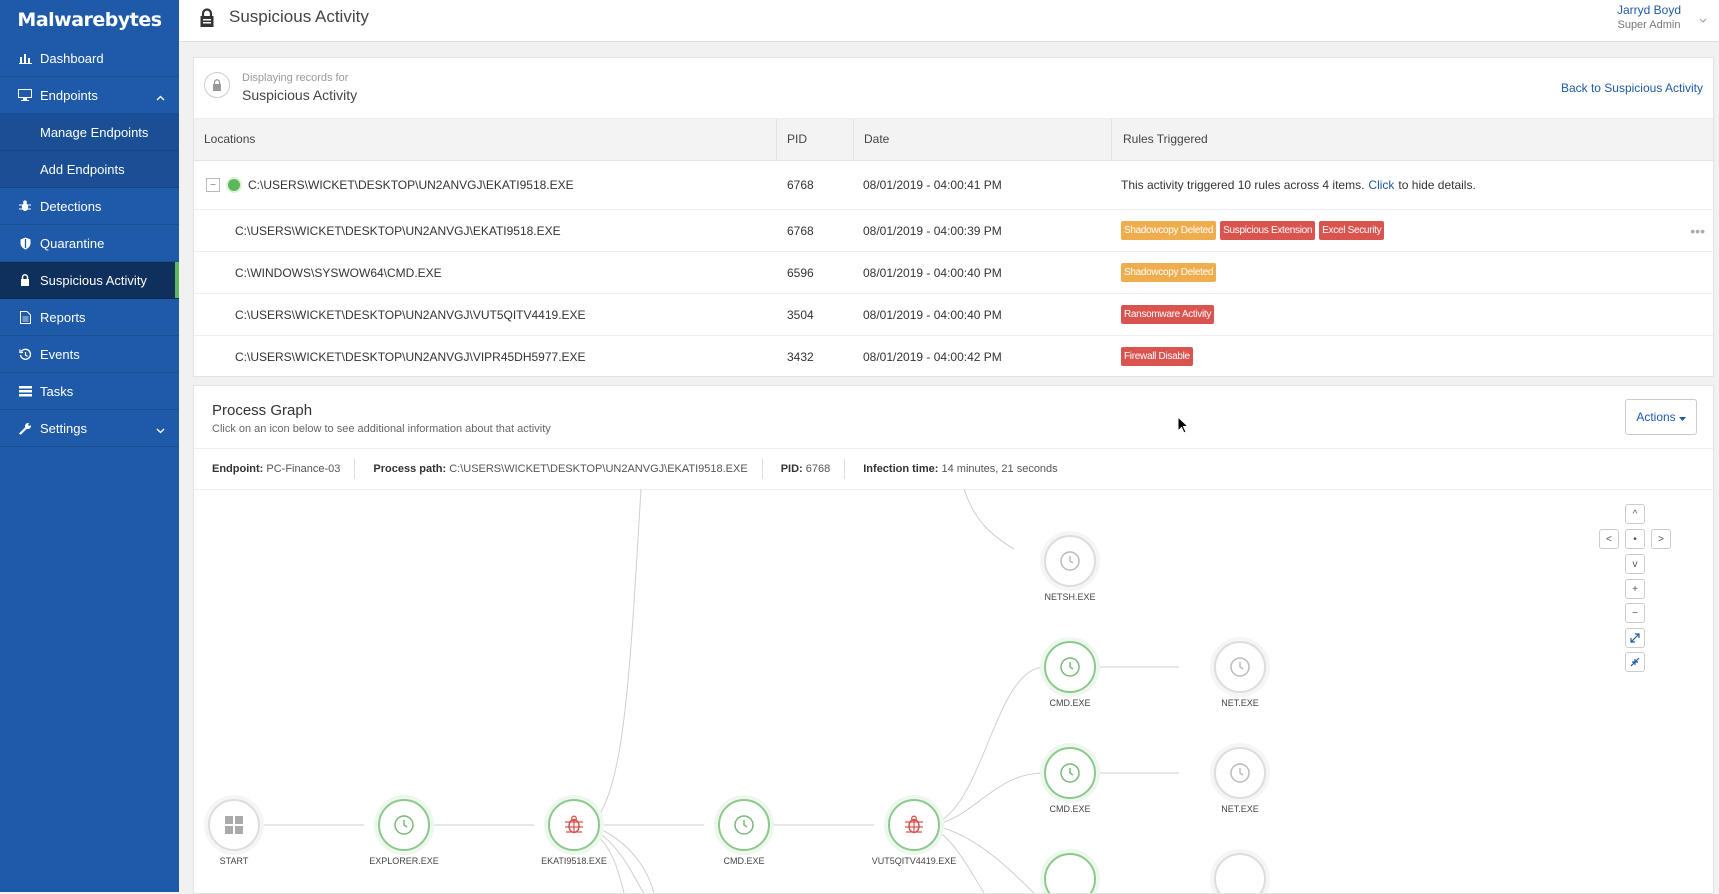 This screenshot has height=894, width=1719. What do you see at coordinates (89, 95) in the screenshot?
I see `sidebar-item-endpoints: Endpoints` at bounding box center [89, 95].